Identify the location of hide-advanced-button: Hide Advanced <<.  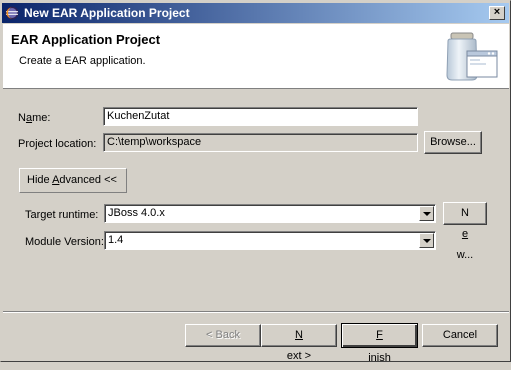
(73, 180).